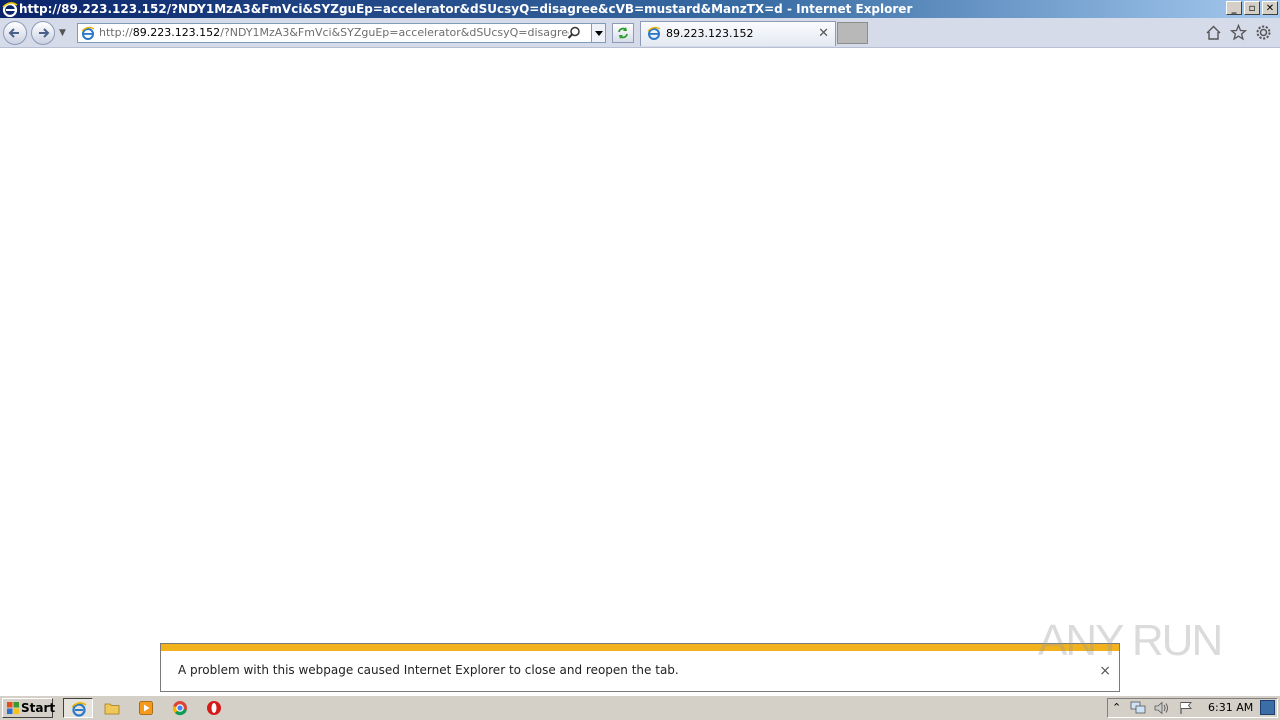 The width and height of the screenshot is (1280, 720). I want to click on folder-icon, so click(112, 709).